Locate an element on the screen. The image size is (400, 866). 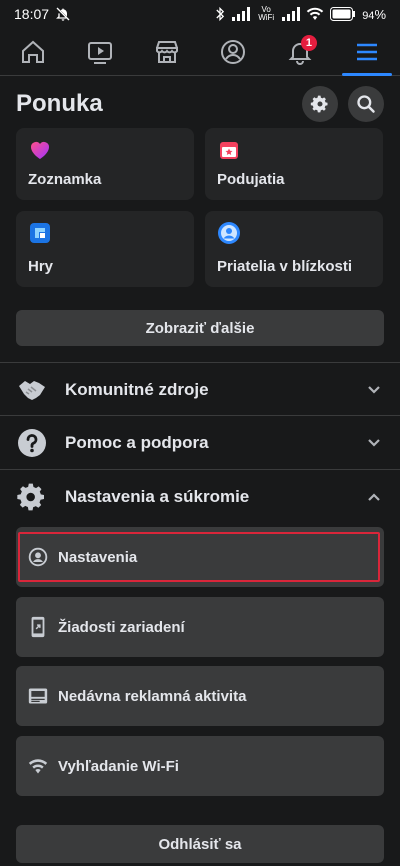
bluetooth-icon is located at coordinates (220, 14).